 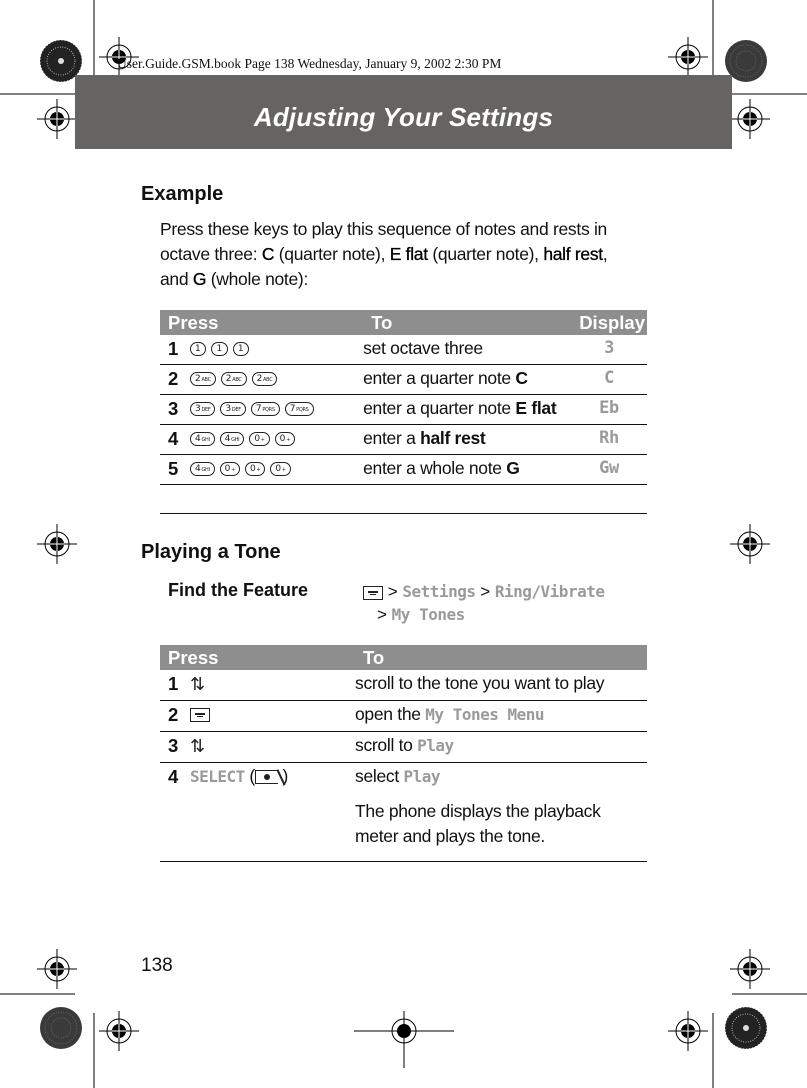 I want to click on keypad-key-1-icon: 1, so click(x=219, y=349).